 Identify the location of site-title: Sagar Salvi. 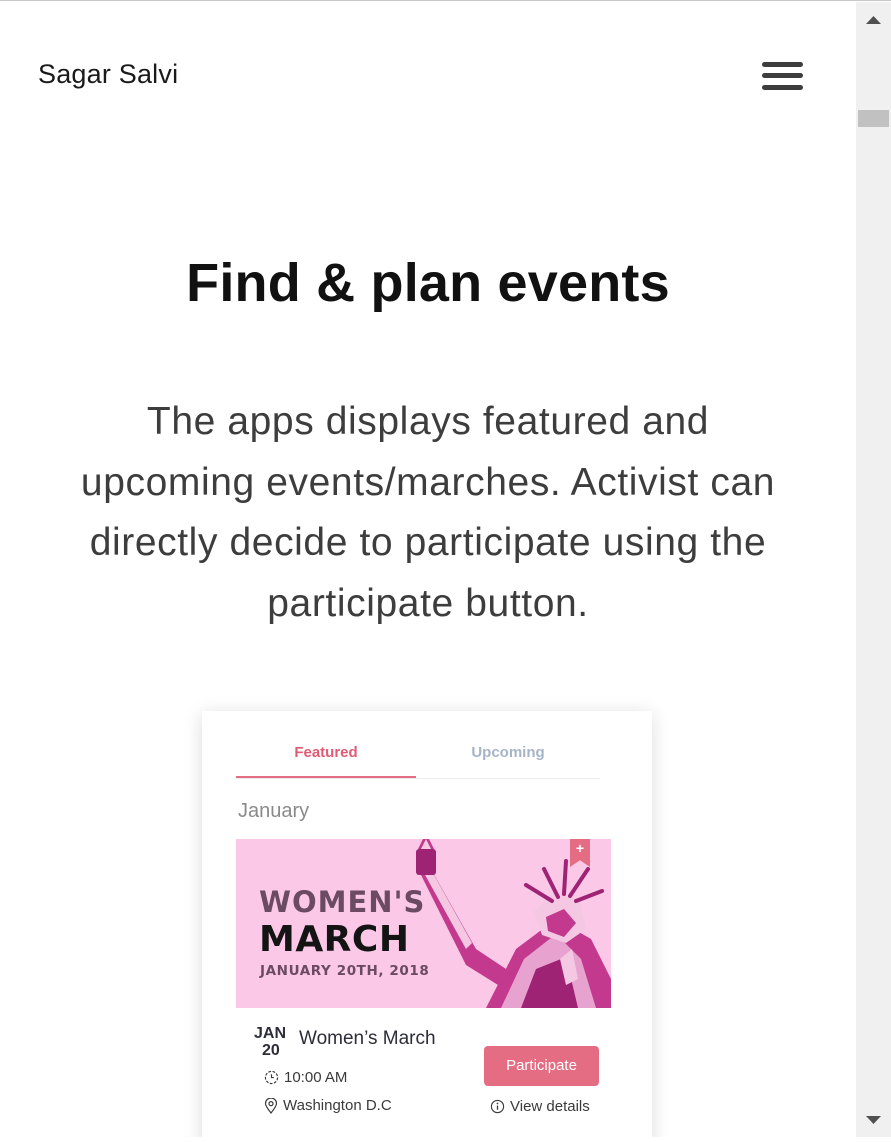
(108, 74).